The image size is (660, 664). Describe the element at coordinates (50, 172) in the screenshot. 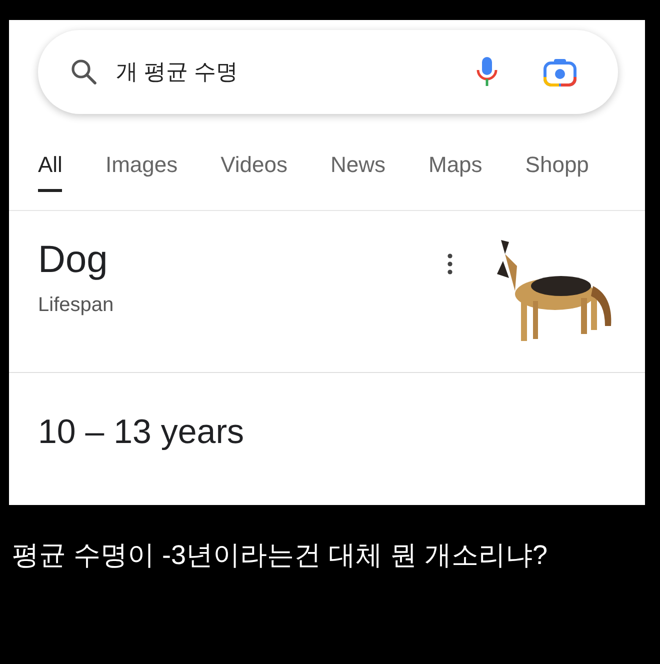

I see `search-tab: All` at that location.